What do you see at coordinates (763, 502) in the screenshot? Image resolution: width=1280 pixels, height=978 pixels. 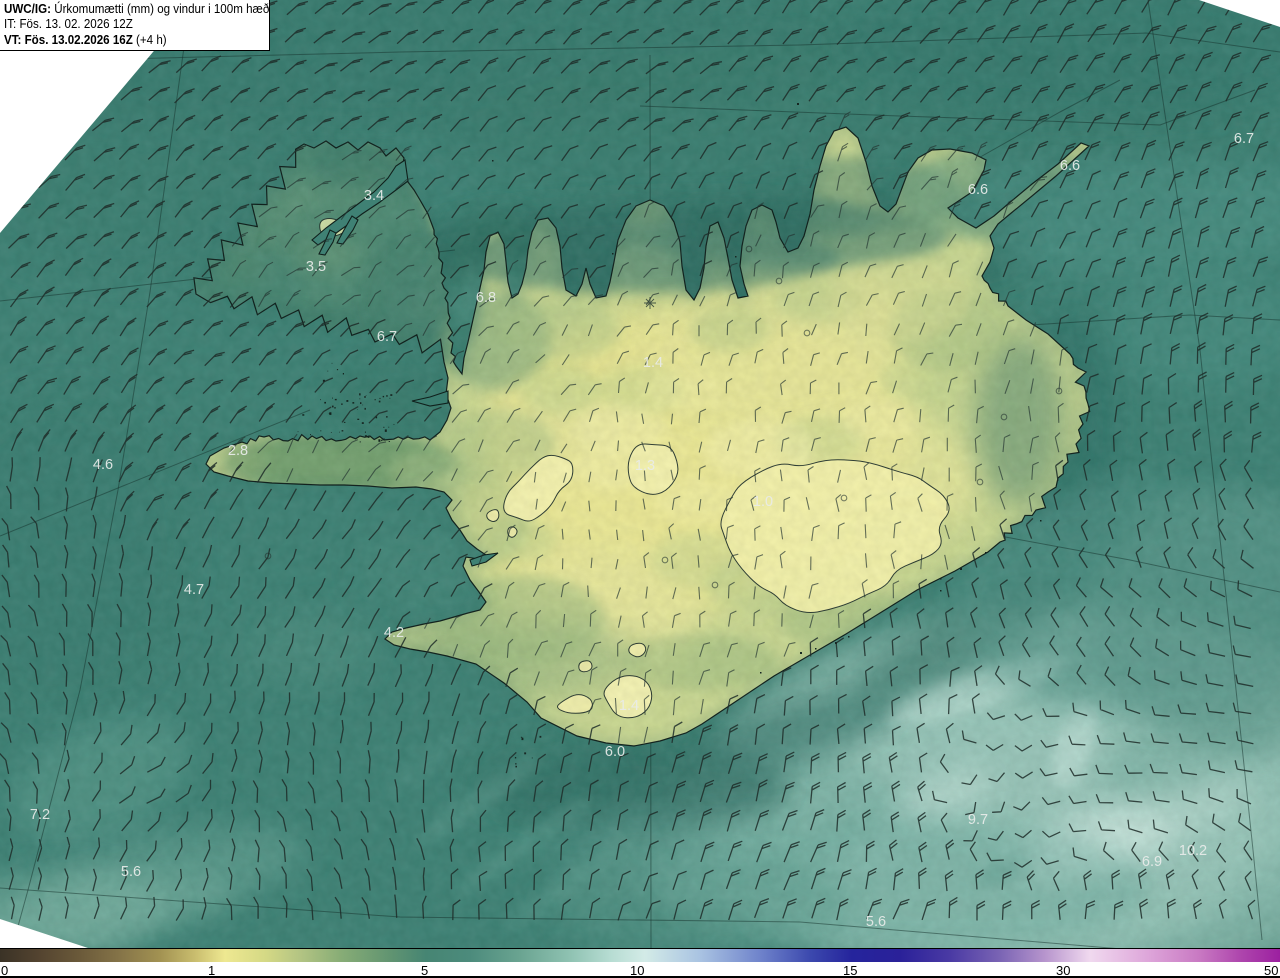 I see `svg-text: 1.0` at bounding box center [763, 502].